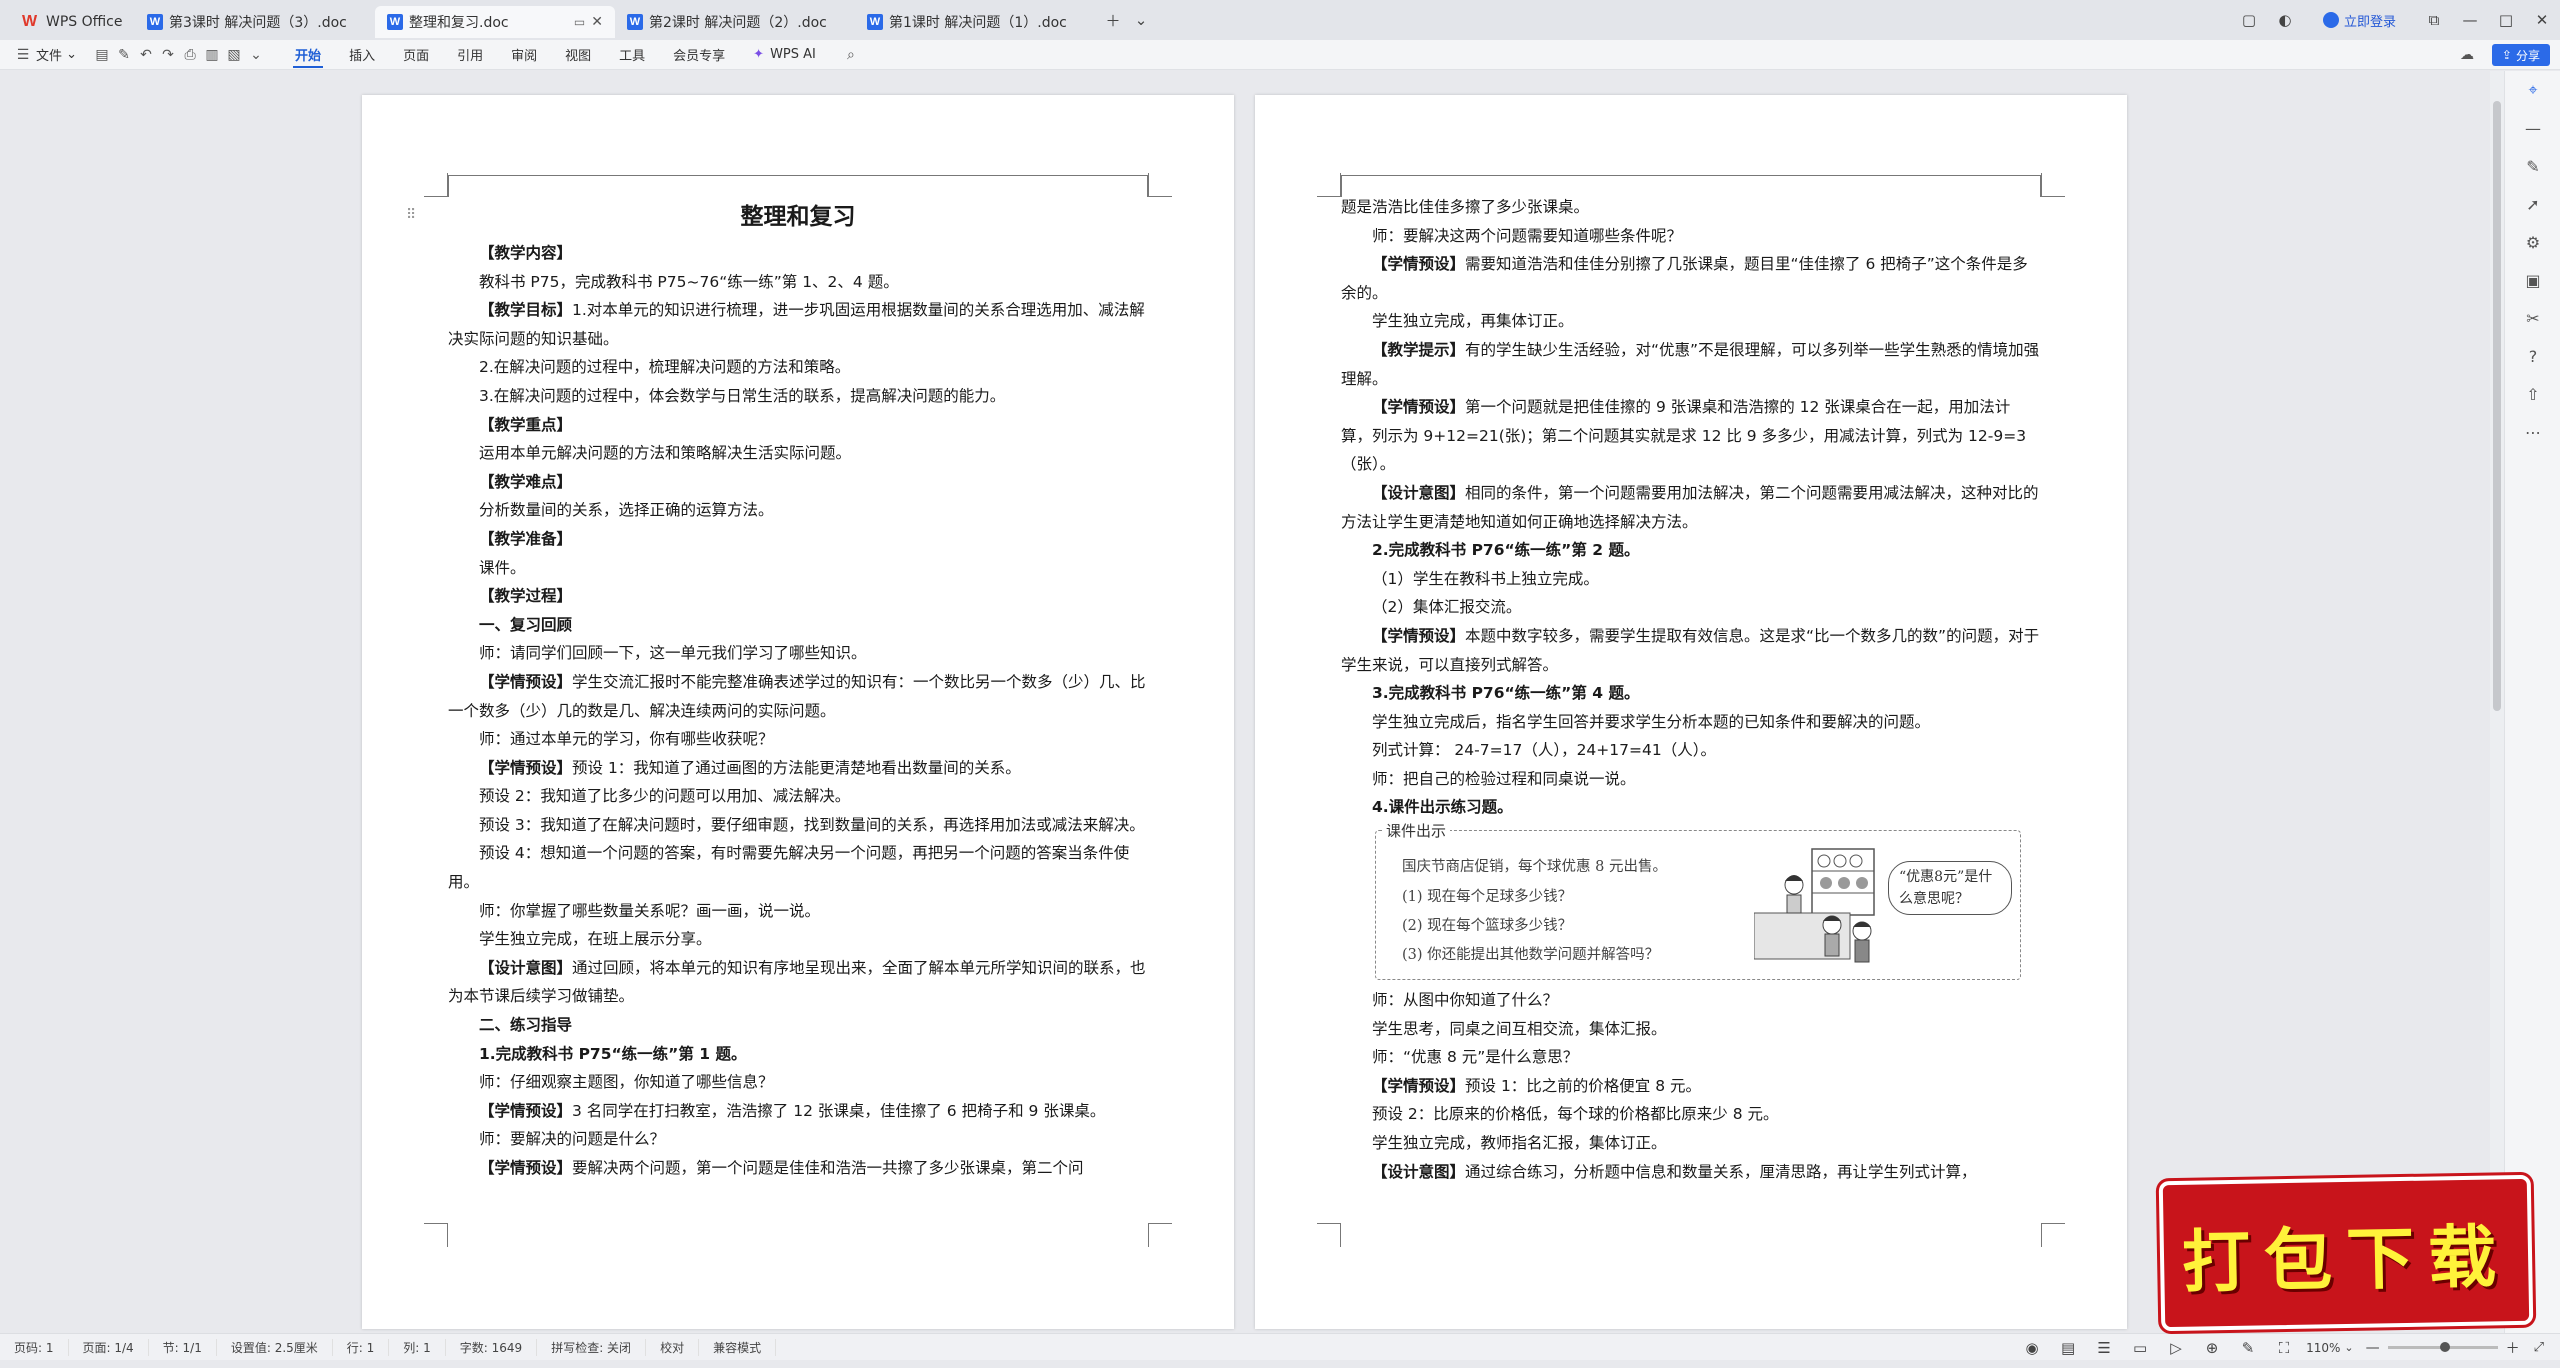  What do you see at coordinates (72, 22) in the screenshot?
I see `tab-0: W WPS Office` at bounding box center [72, 22].